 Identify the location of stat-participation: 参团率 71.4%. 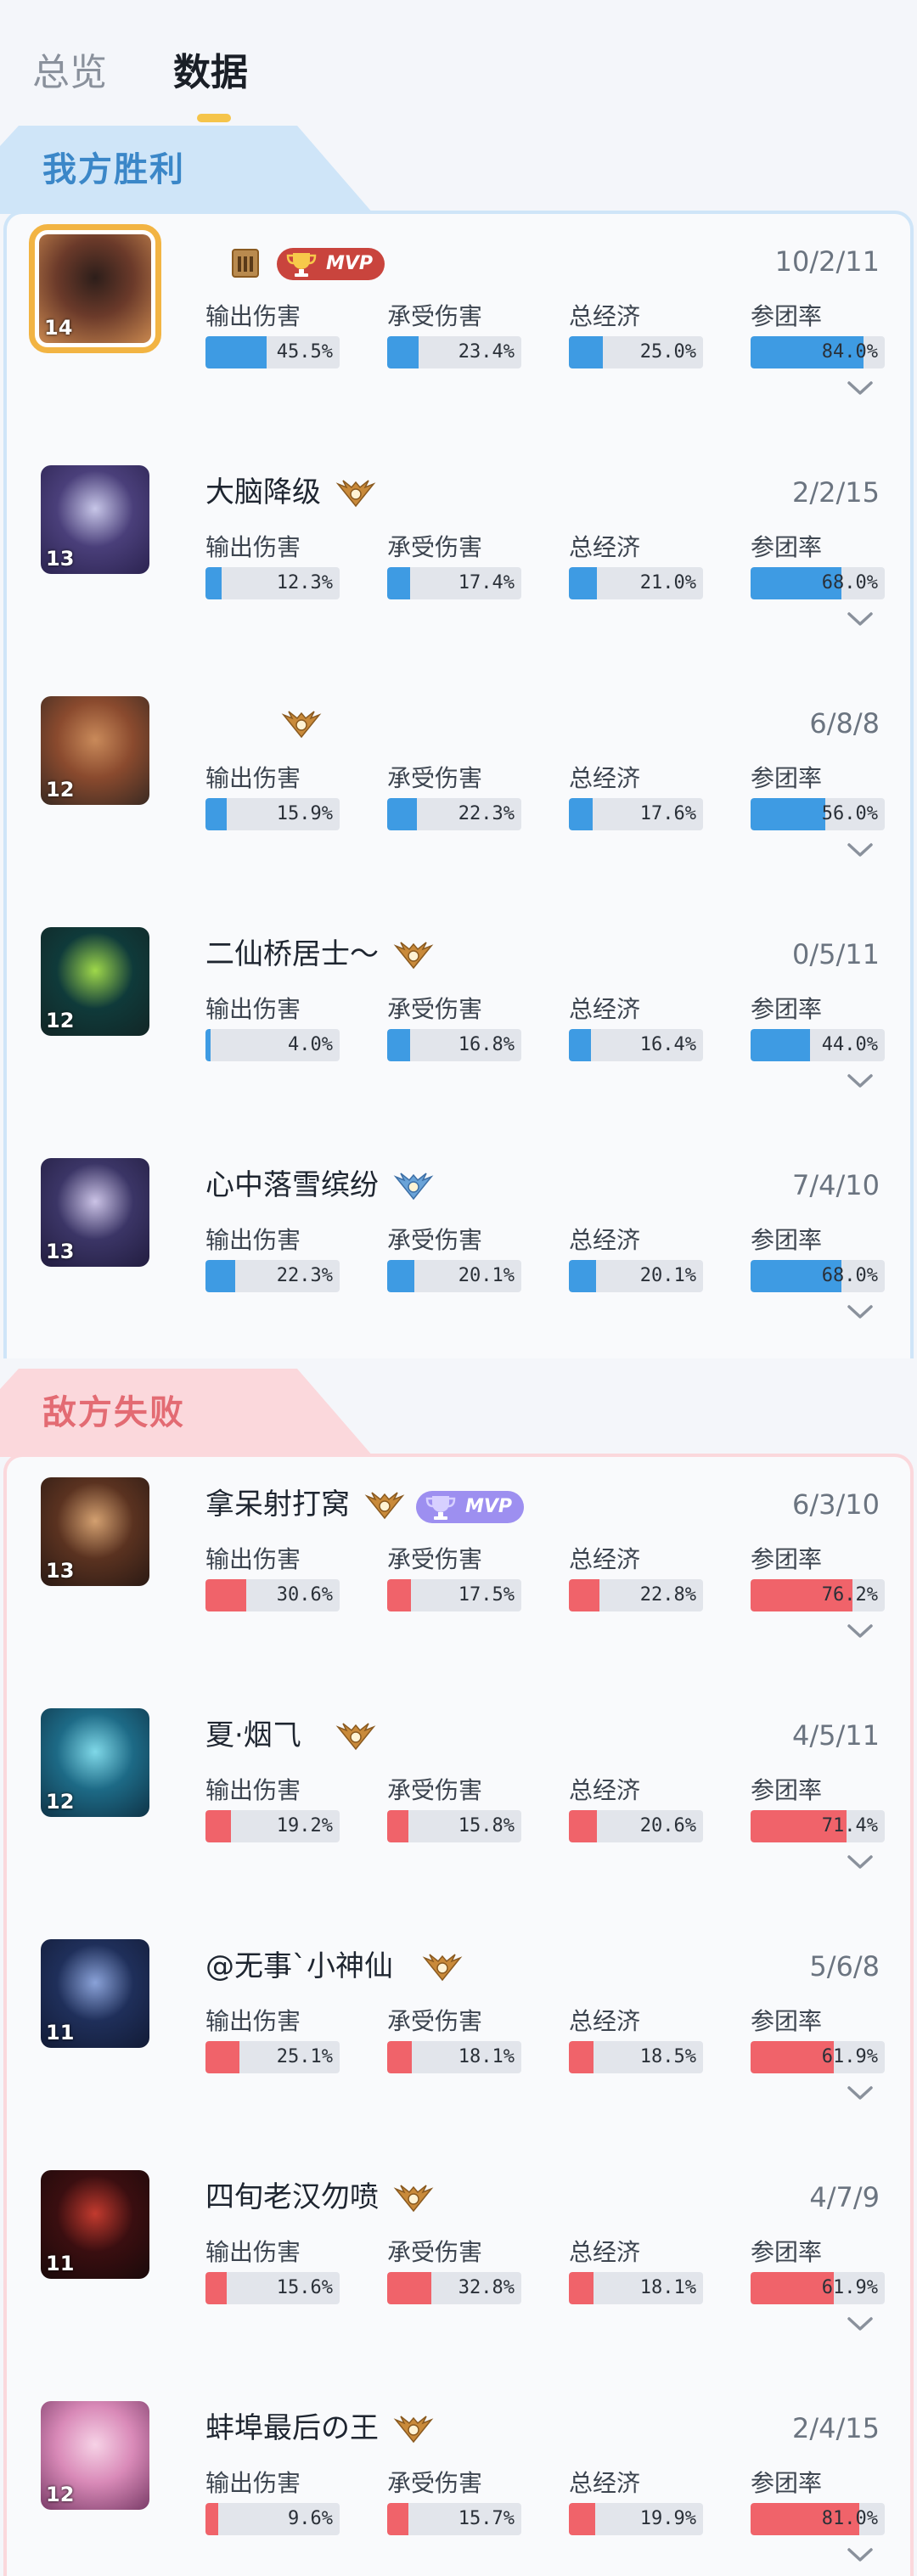
(818, 1807).